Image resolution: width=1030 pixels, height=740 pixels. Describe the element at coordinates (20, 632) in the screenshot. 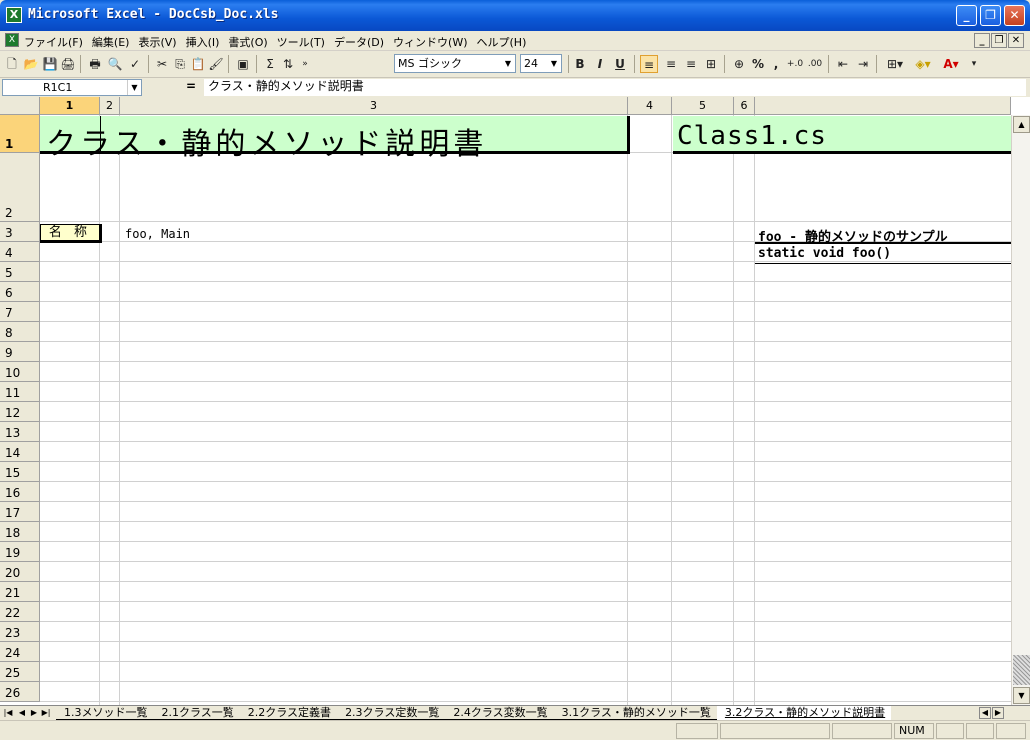

I see `row-header-23: 23` at that location.